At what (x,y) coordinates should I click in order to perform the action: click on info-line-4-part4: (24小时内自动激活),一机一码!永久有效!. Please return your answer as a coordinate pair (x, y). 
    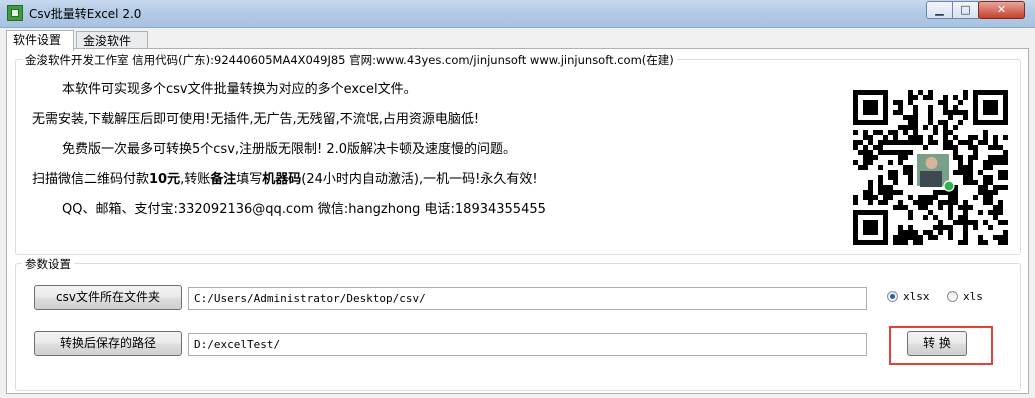
    Looking at the image, I should click on (419, 179).